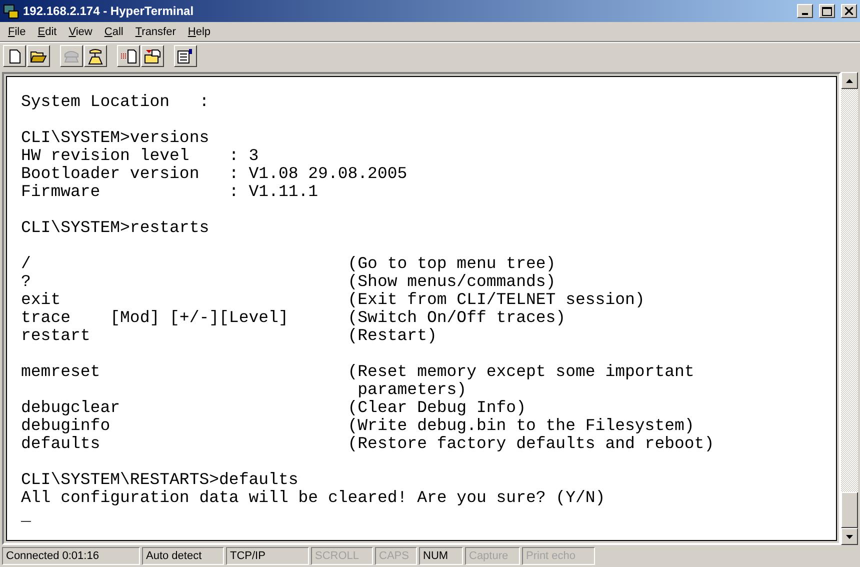 The image size is (860, 567). What do you see at coordinates (115, 227) in the screenshot?
I see `terminal-line: CLI\SYSTEM>restarts` at bounding box center [115, 227].